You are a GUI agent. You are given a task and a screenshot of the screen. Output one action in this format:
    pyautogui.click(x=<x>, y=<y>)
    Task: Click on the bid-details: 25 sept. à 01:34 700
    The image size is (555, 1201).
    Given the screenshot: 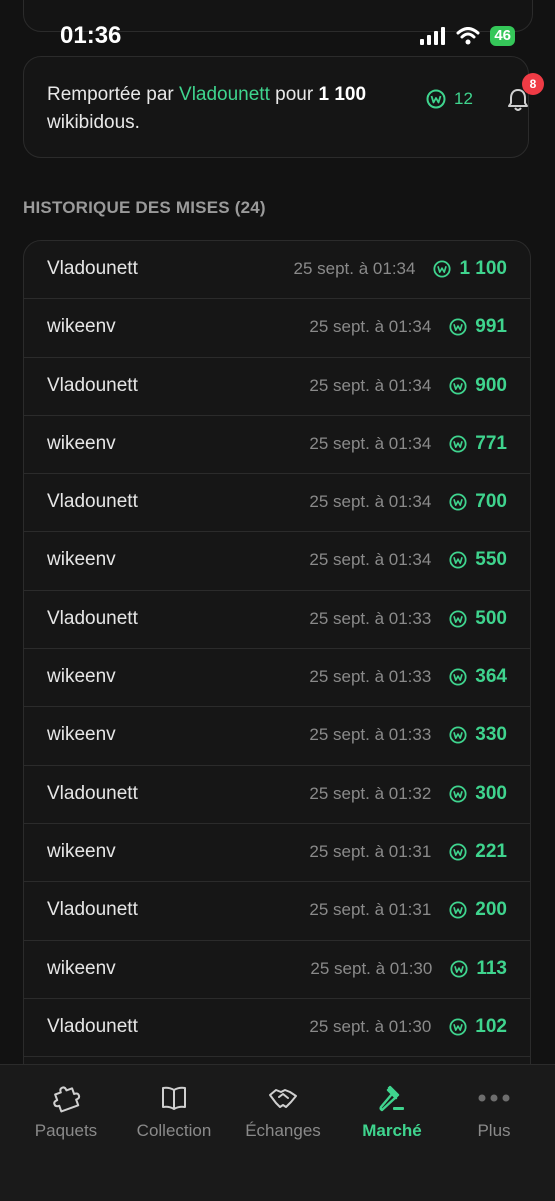 What is the action you would take?
    pyautogui.click(x=408, y=502)
    